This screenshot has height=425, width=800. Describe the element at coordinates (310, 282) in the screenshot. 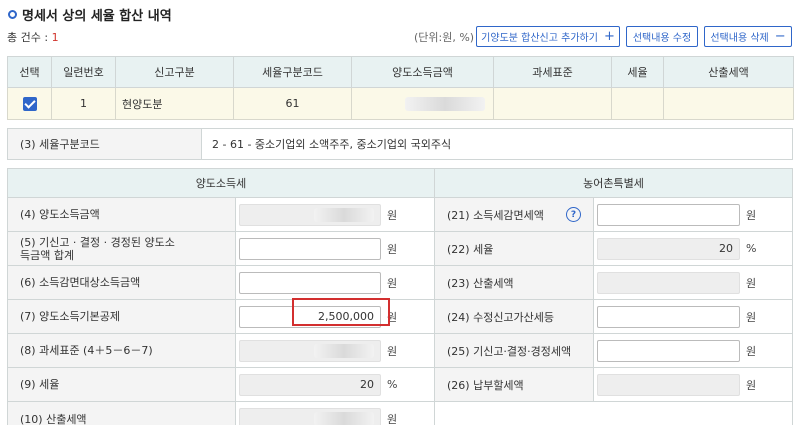

I see `reduction-target-income-input` at that location.